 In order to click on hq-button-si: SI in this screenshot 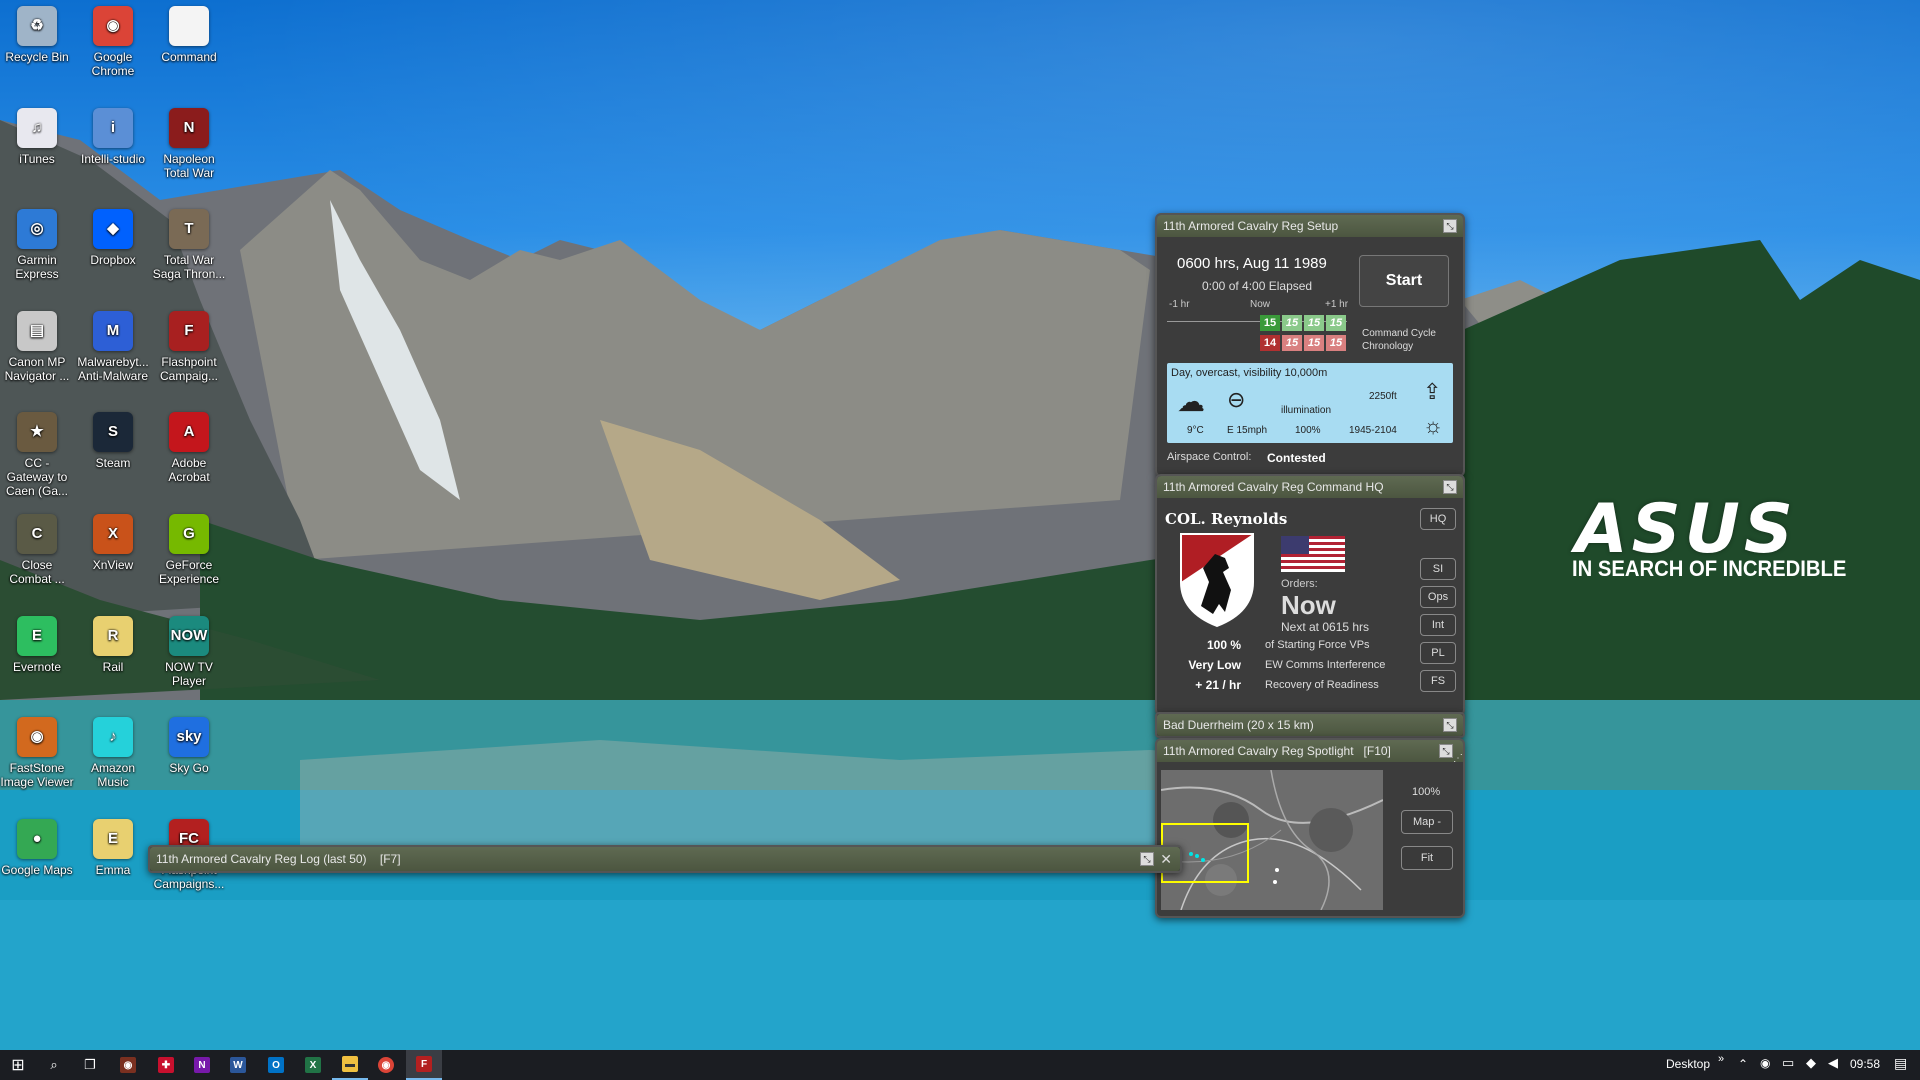, I will do `click(1438, 569)`.